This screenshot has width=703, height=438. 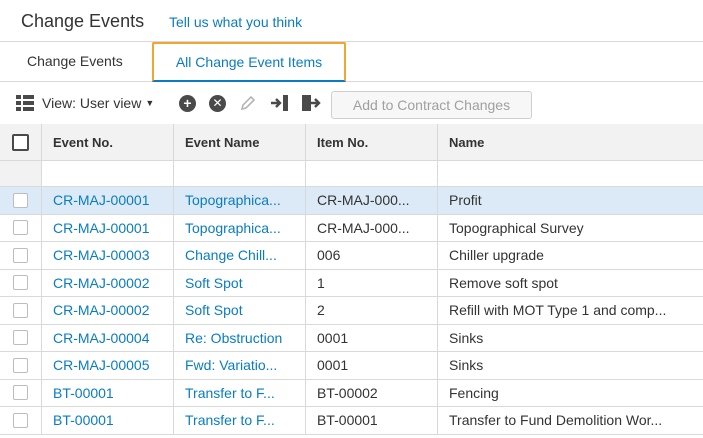 What do you see at coordinates (187, 103) in the screenshot?
I see `add-icon: +` at bounding box center [187, 103].